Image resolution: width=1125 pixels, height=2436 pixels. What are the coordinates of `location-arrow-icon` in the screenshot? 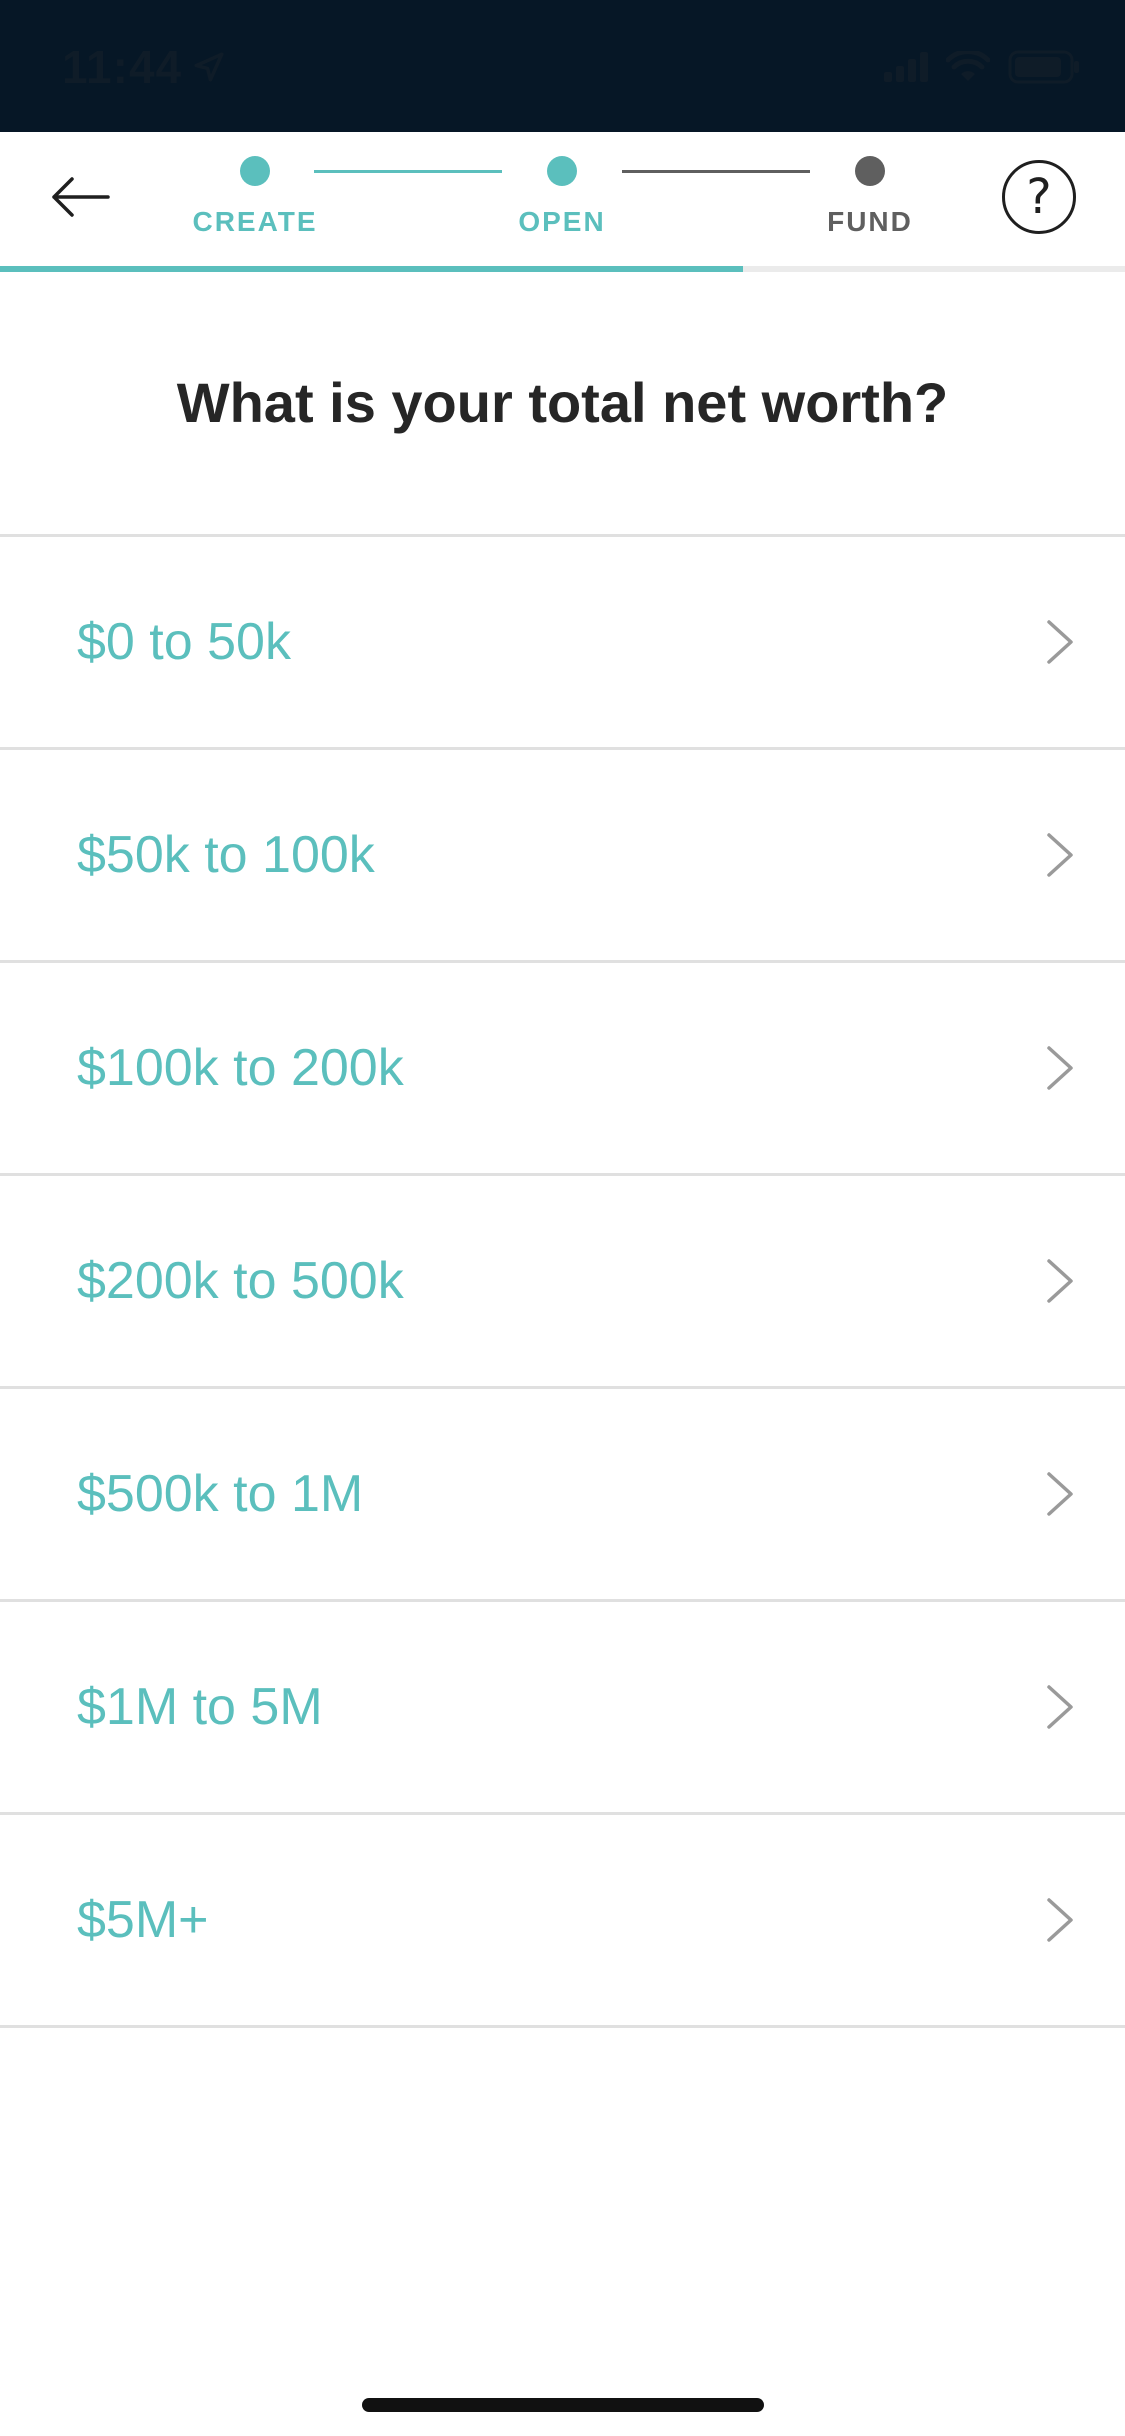 It's located at (209, 67).